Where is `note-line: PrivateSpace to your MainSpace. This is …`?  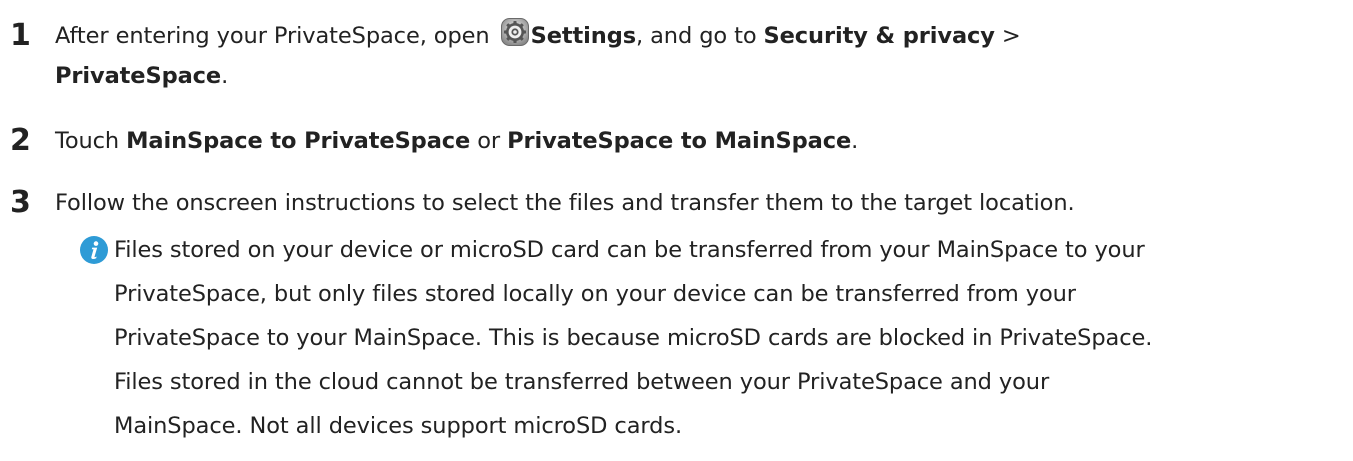
note-line: PrivateSpace to your MainSpace. This is … is located at coordinates (633, 338).